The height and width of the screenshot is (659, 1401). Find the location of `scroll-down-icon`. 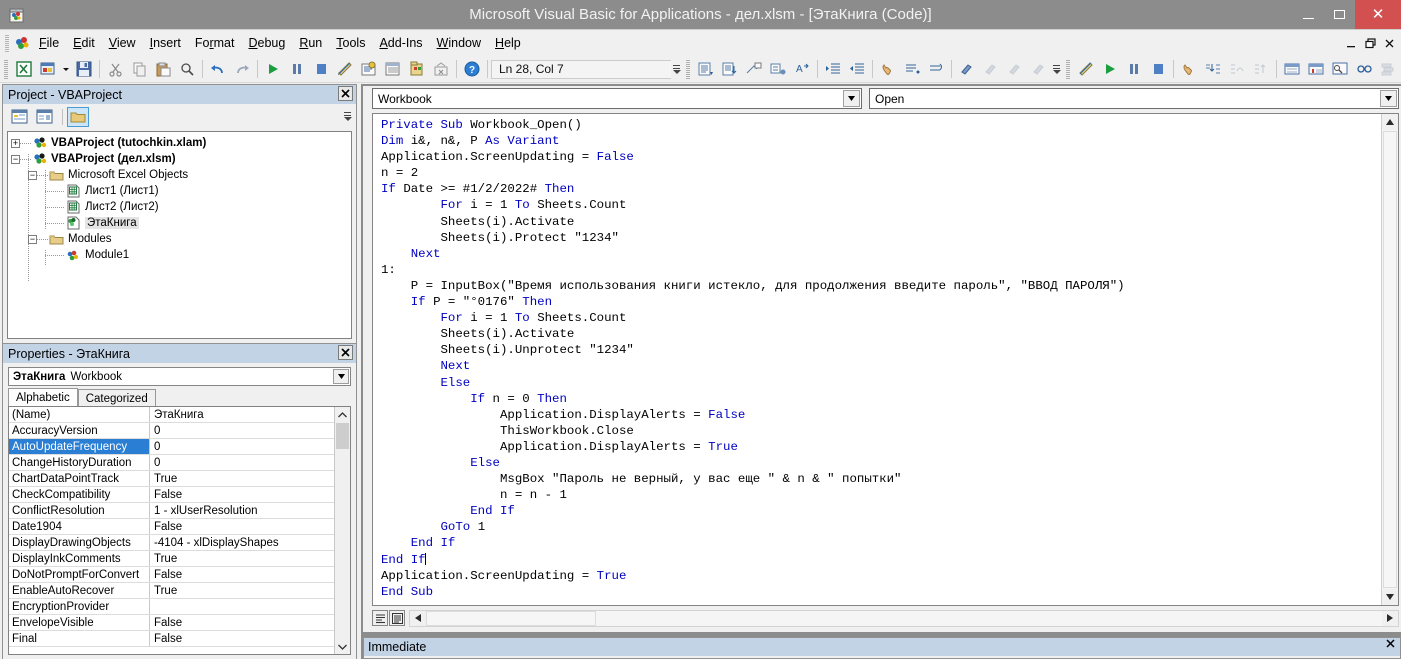

scroll-down-icon is located at coordinates (1390, 597).